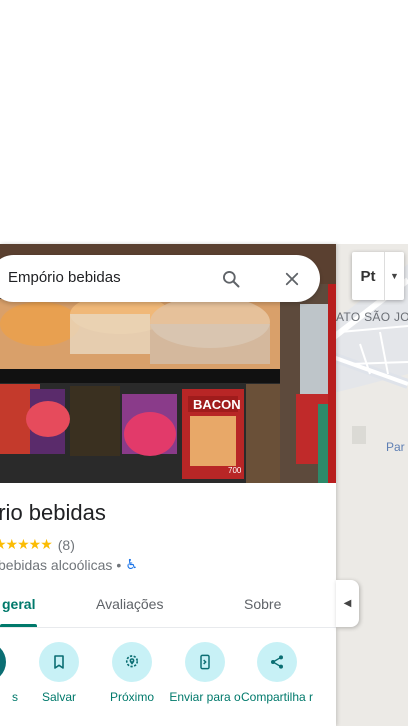 The width and height of the screenshot is (408, 726). Describe the element at coordinates (26, 544) in the screenshot. I see `rating-stars: ★★★★★` at that location.